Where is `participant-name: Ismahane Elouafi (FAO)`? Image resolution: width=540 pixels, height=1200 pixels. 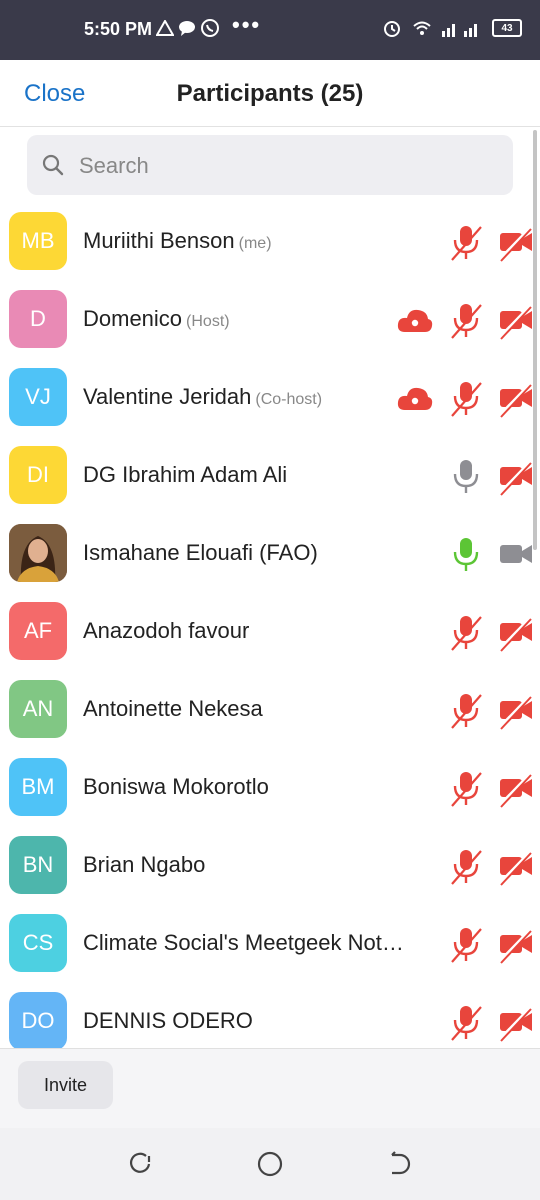 participant-name: Ismahane Elouafi (FAO) is located at coordinates (200, 553).